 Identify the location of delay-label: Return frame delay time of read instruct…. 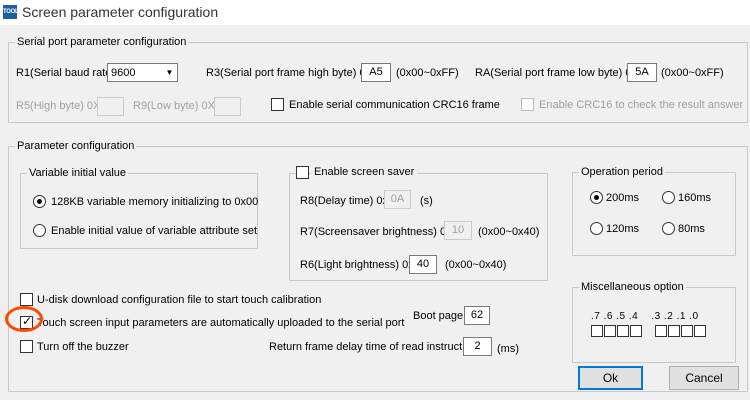
(373, 347).